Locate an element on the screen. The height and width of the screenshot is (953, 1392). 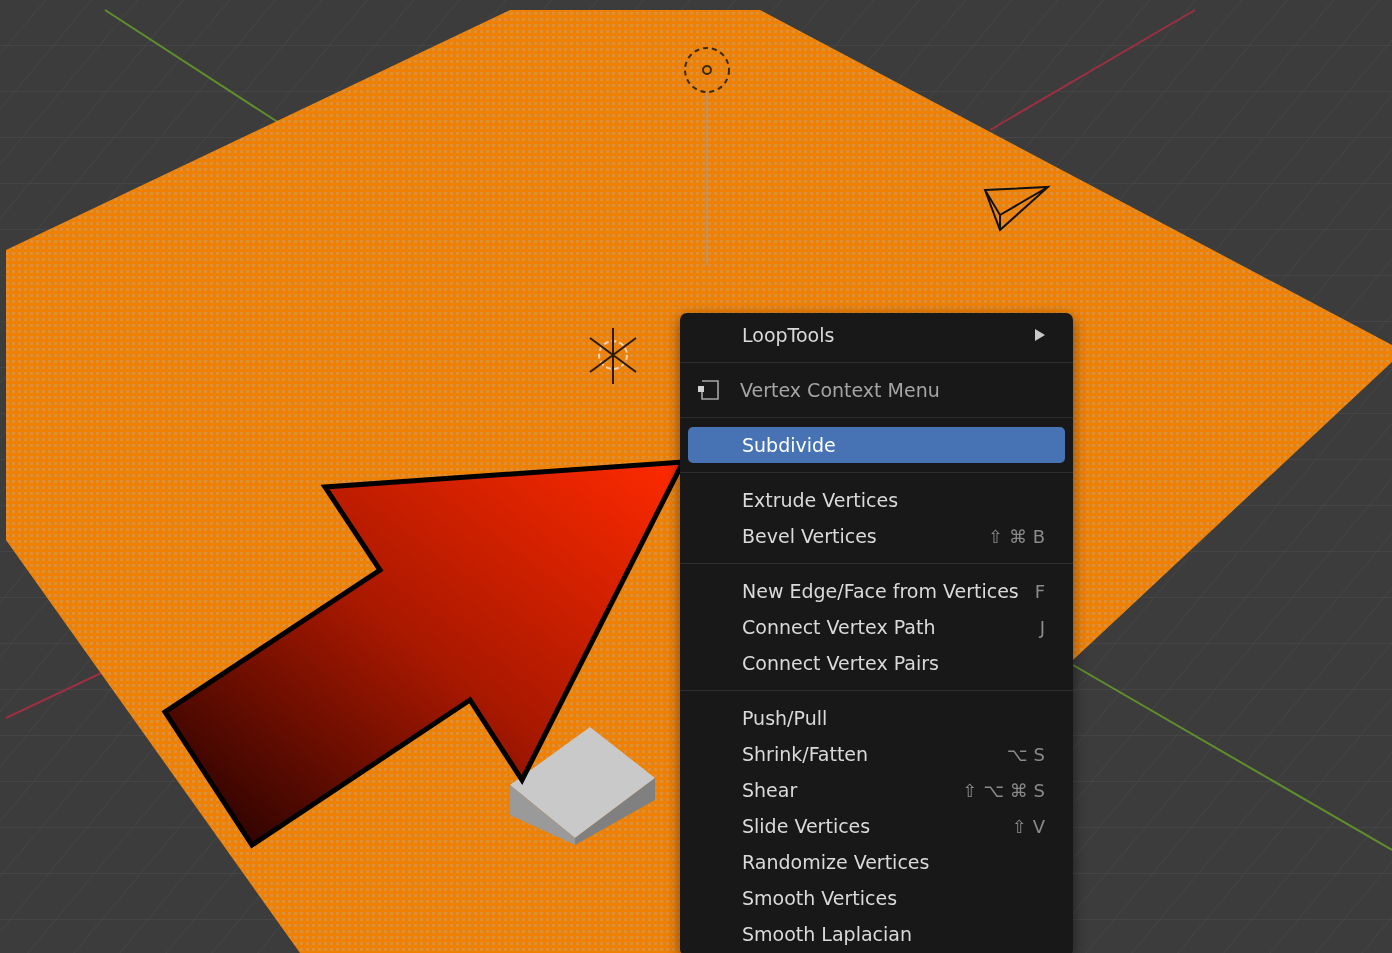
menu-item: Subdivide is located at coordinates (876, 445).